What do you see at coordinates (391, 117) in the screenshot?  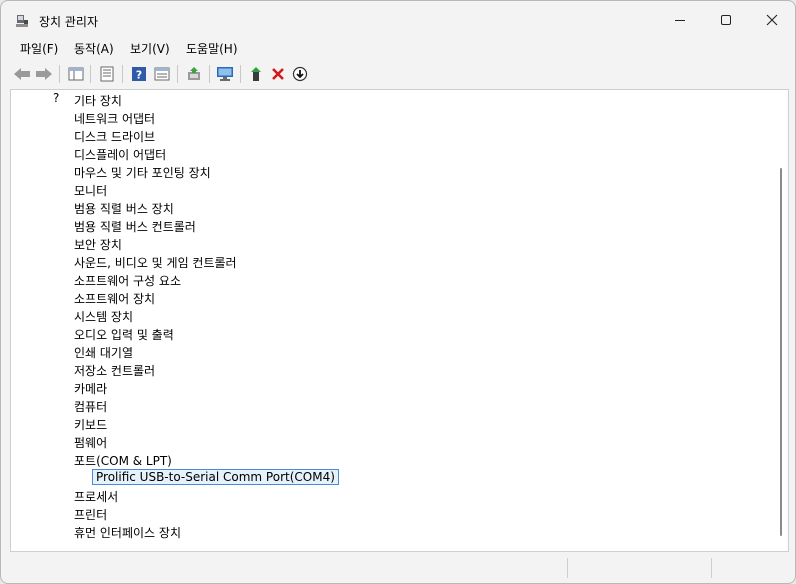 I see `tree-category: 네트워크 어댑터` at bounding box center [391, 117].